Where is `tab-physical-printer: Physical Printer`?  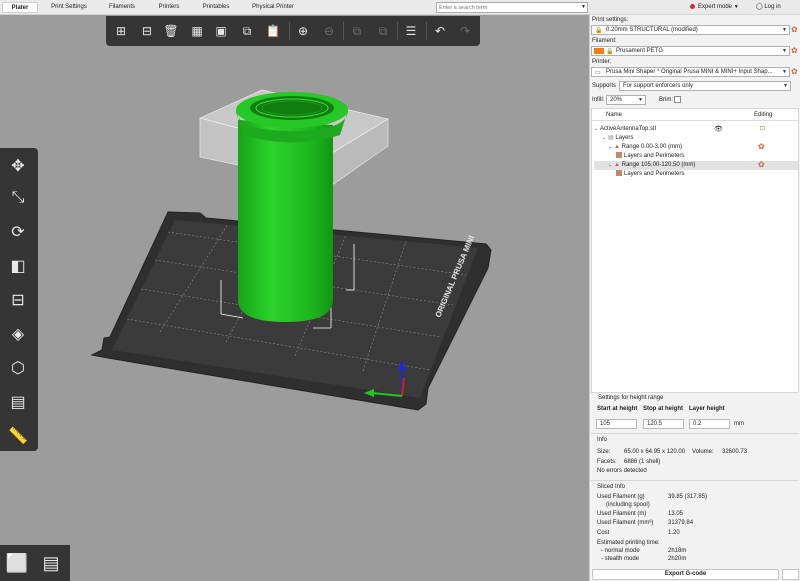 tab-physical-printer: Physical Printer is located at coordinates (273, 7).